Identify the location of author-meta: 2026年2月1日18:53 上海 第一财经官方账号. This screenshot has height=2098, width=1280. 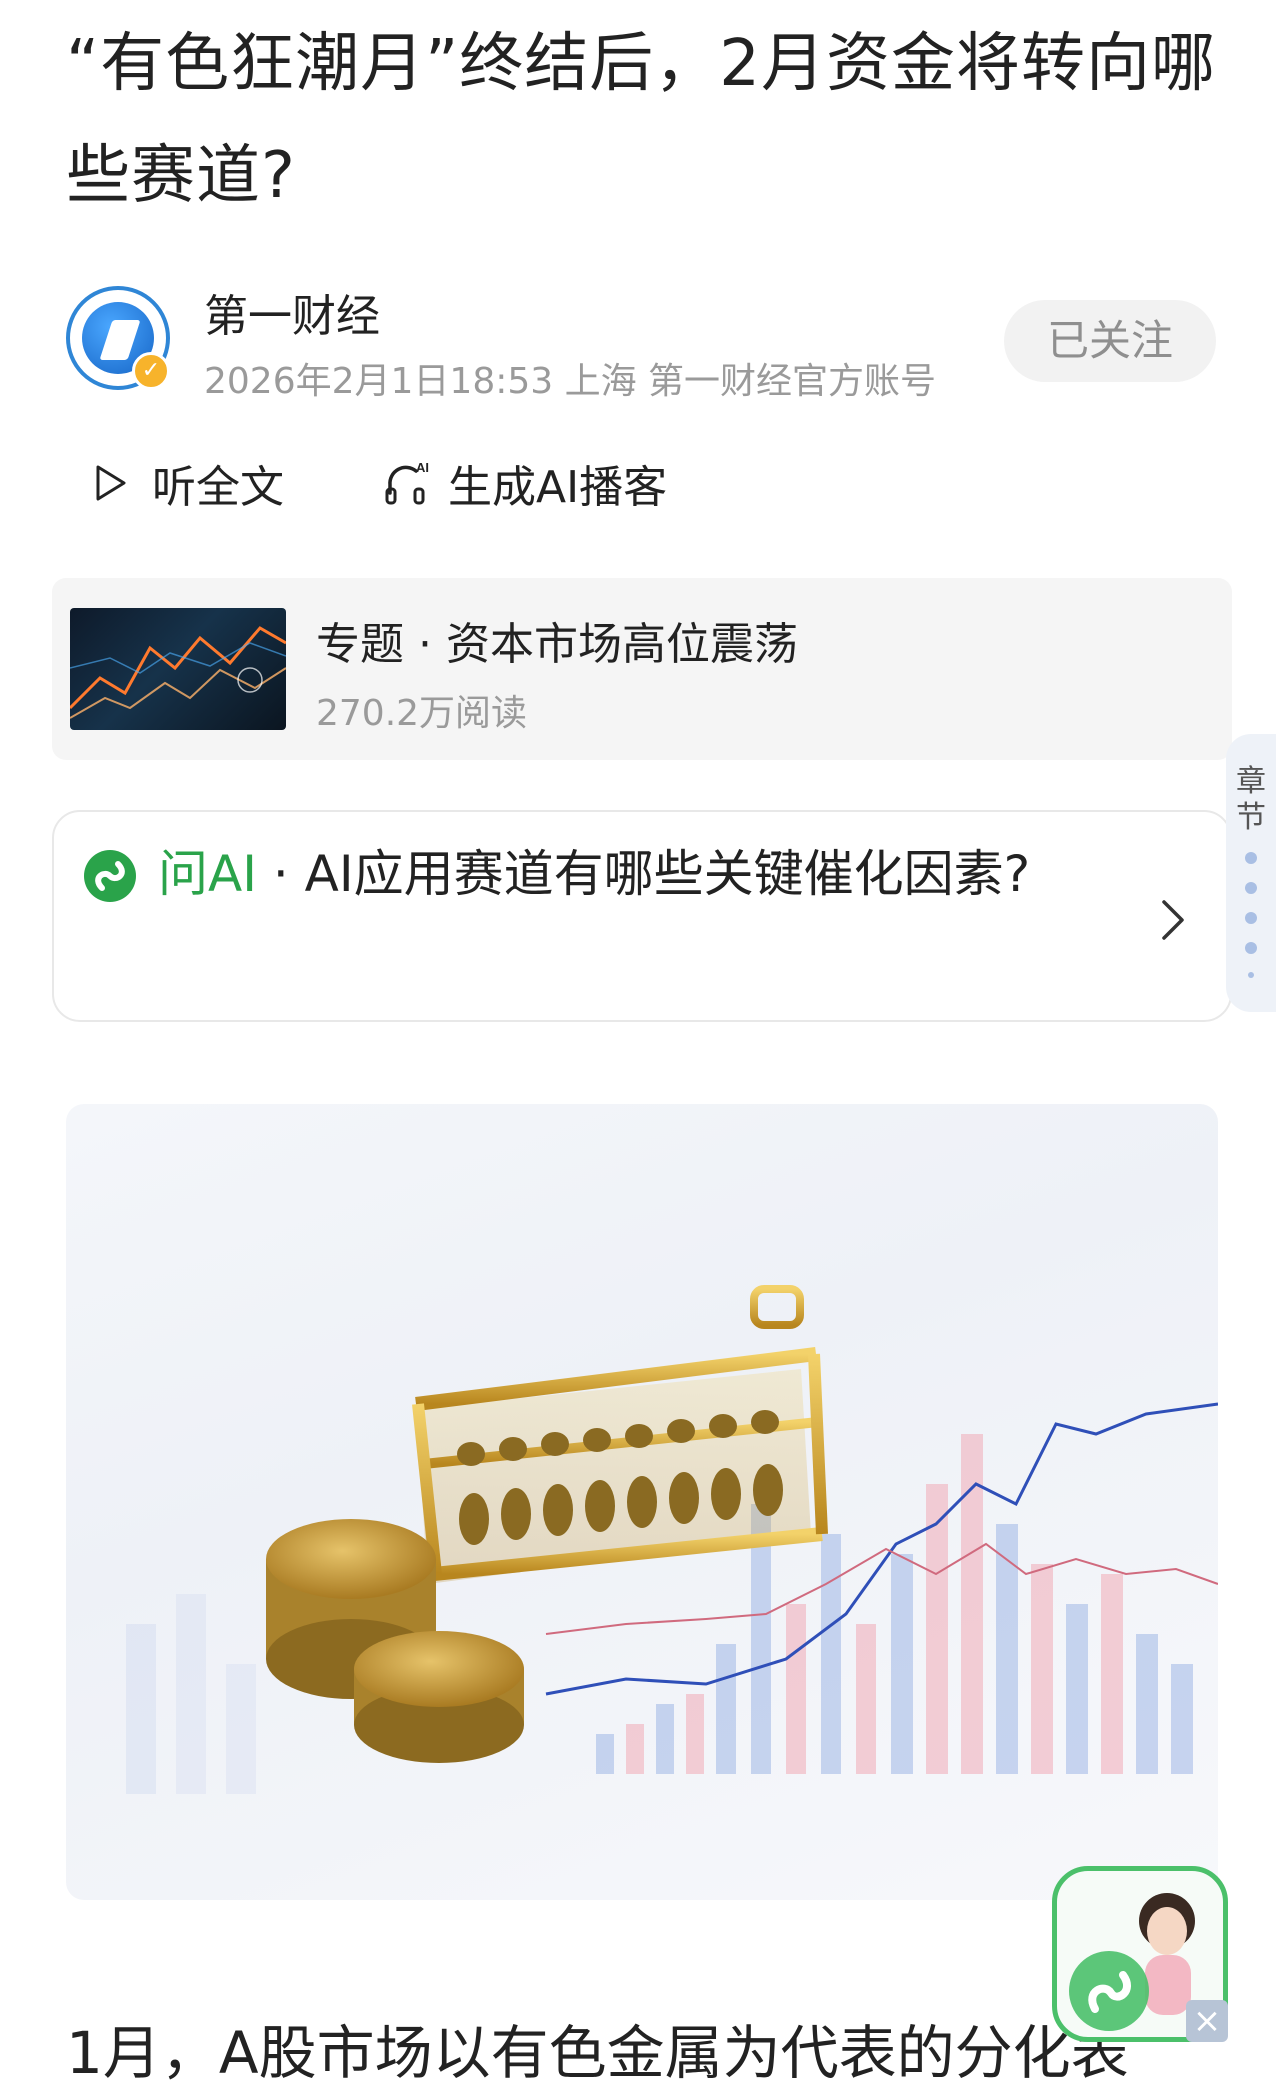
(570, 381).